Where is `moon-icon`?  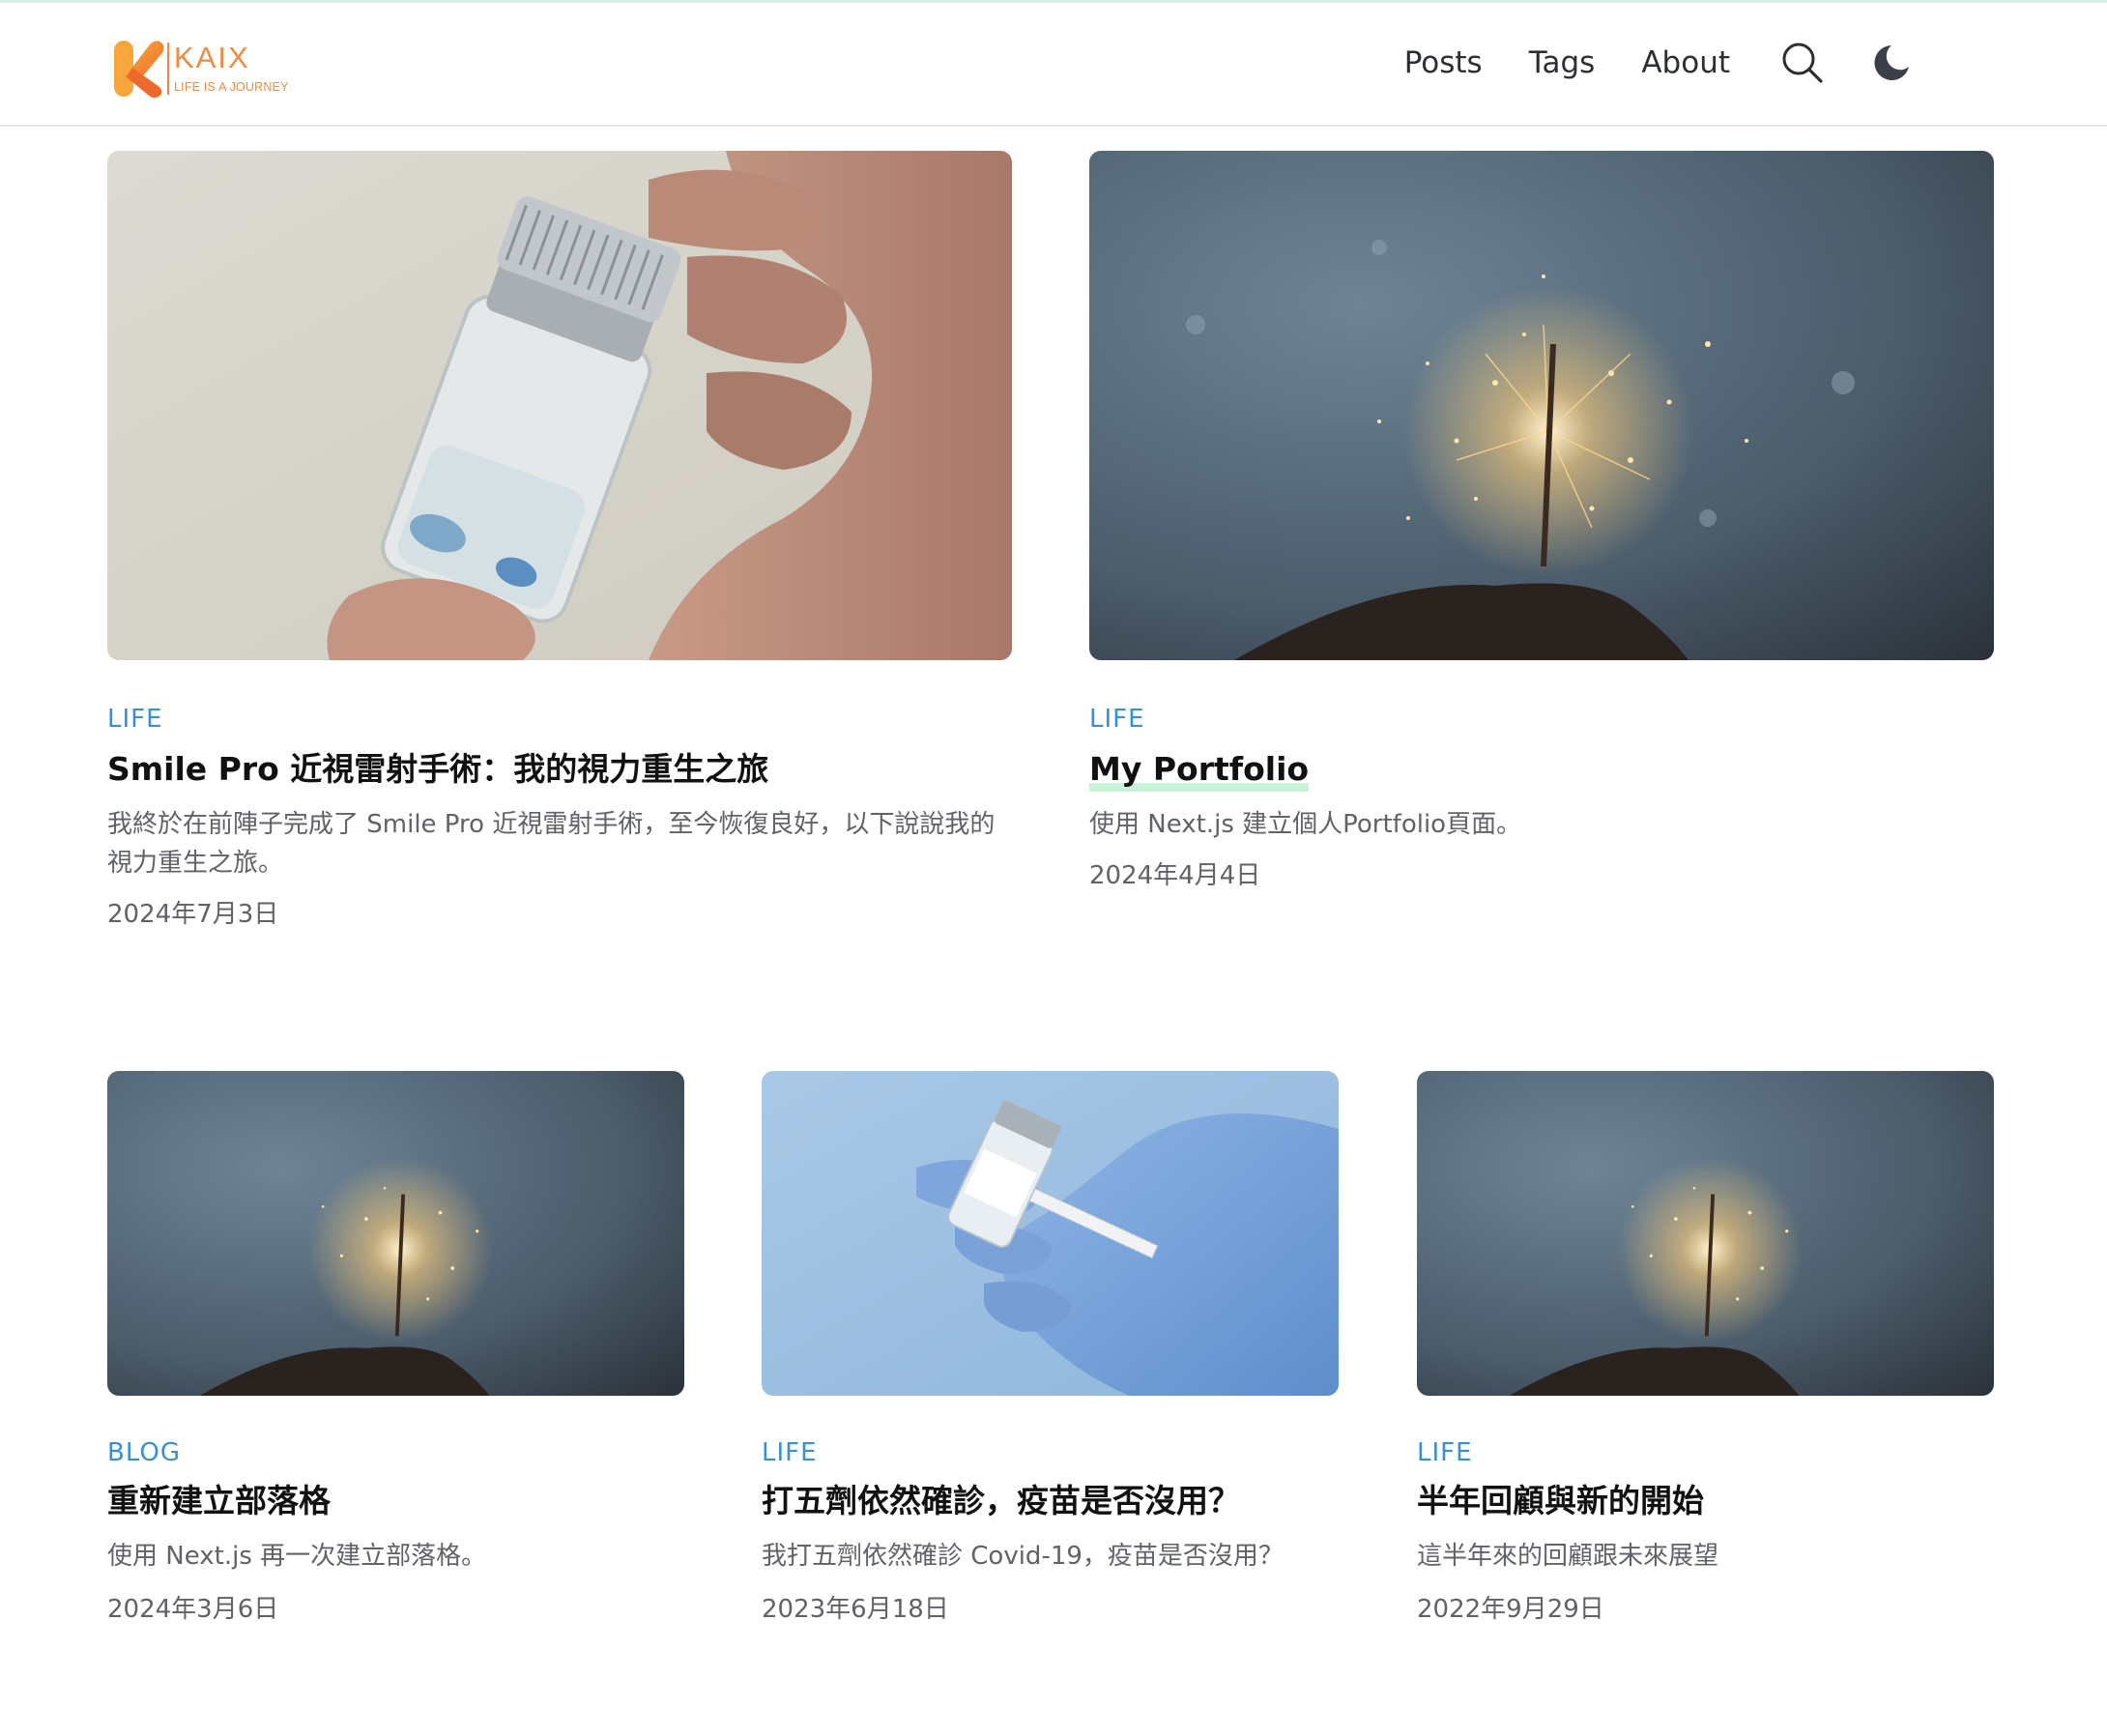 moon-icon is located at coordinates (1891, 62).